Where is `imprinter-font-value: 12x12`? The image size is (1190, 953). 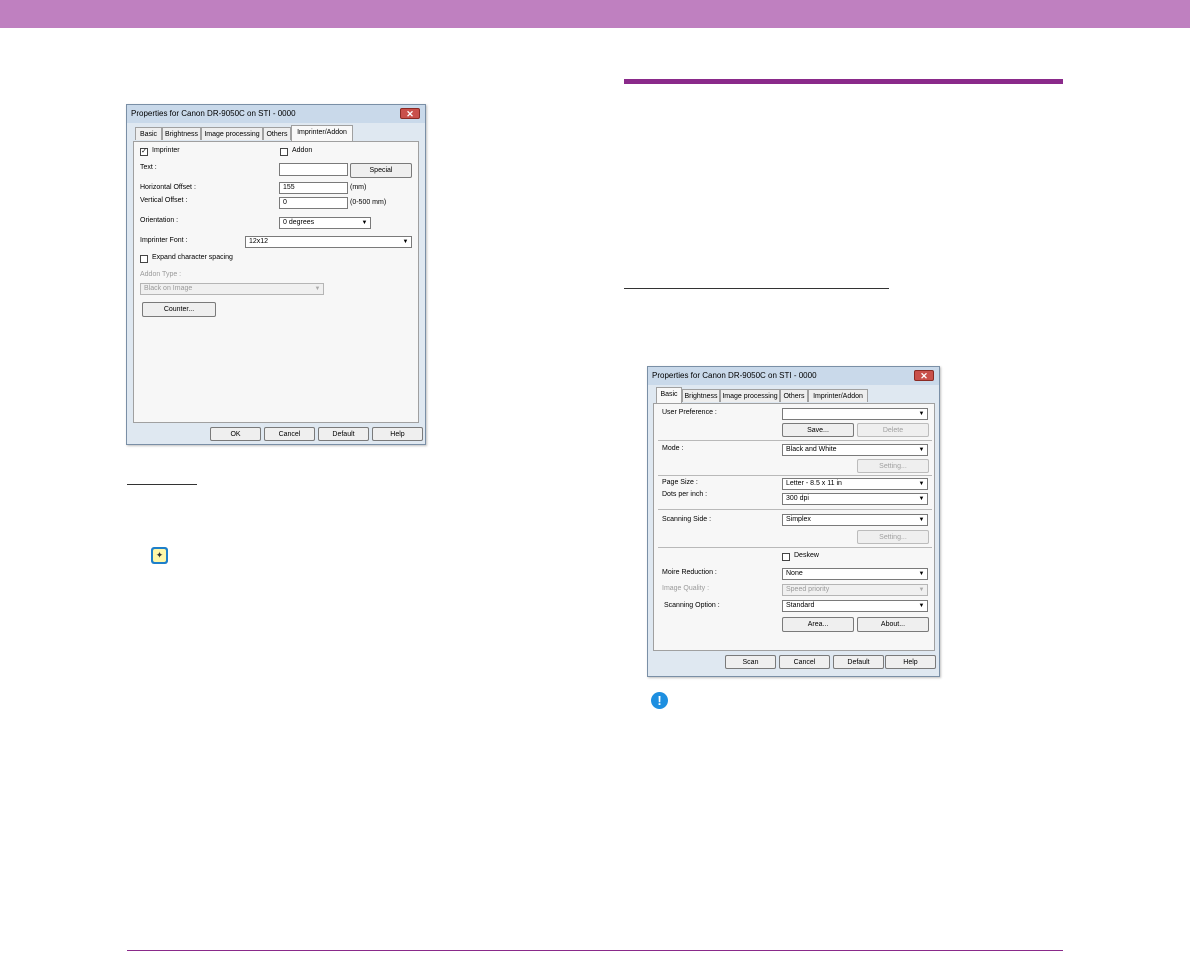
imprinter-font-value: 12x12 is located at coordinates (259, 241).